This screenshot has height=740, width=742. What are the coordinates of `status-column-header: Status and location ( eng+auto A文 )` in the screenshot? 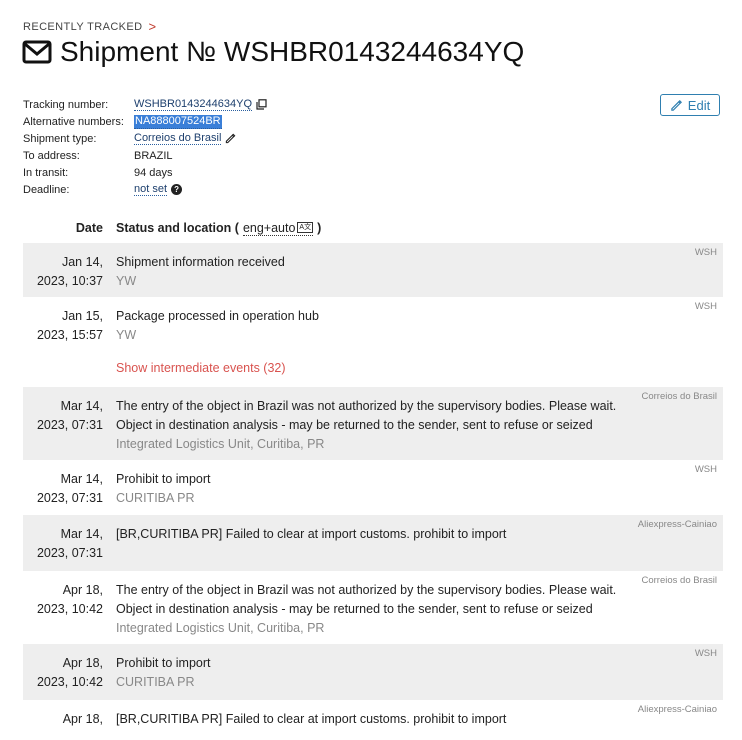 It's located at (218, 228).